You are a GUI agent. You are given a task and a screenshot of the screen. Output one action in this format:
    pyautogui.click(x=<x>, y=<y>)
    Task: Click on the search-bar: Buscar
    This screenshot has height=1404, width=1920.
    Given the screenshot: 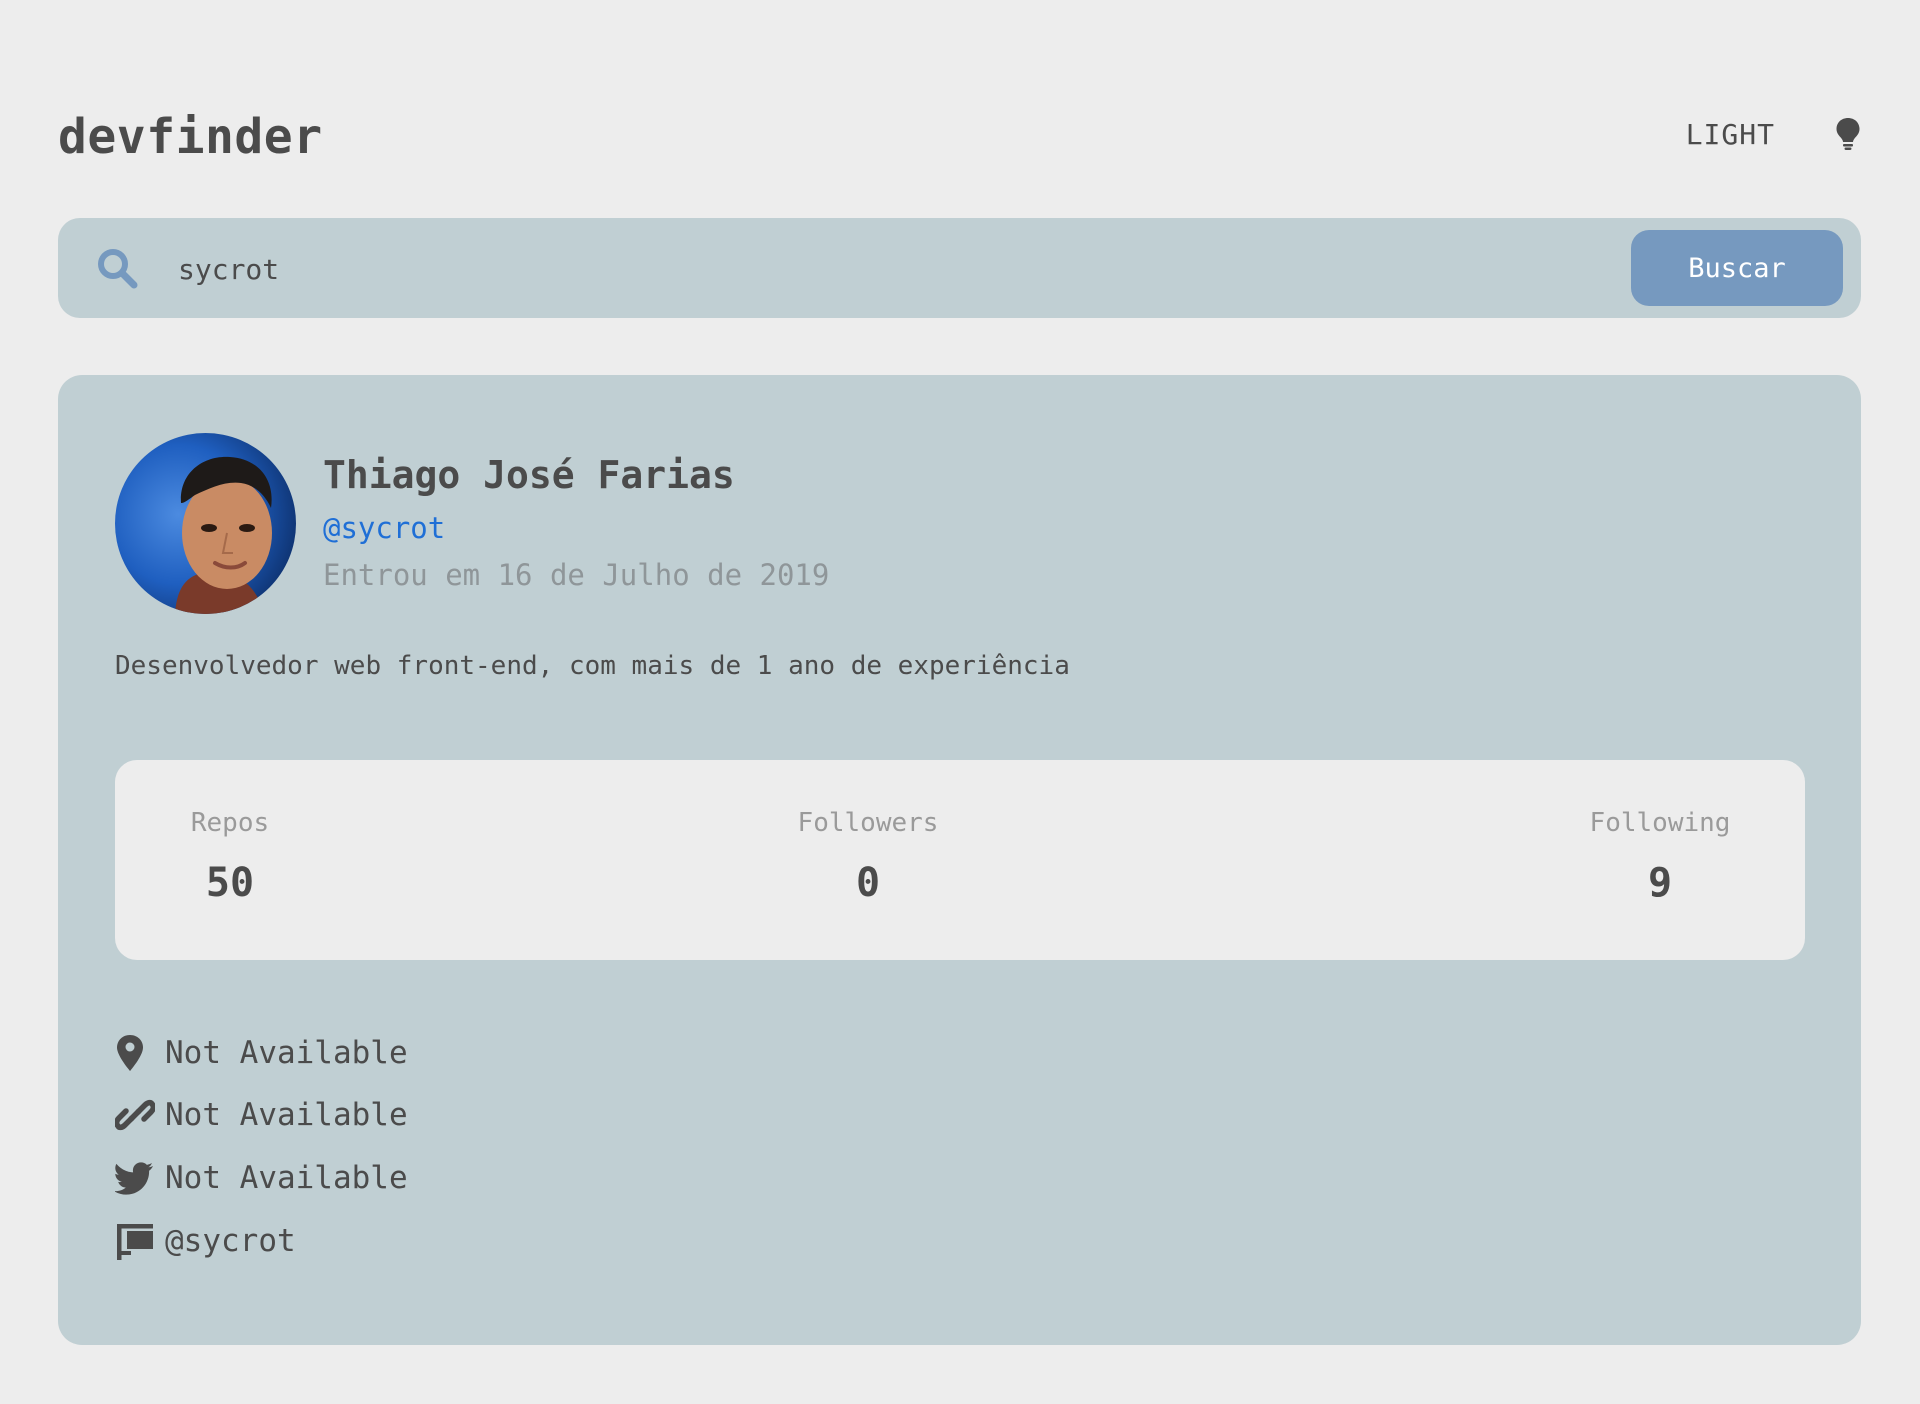 What is the action you would take?
    pyautogui.click(x=959, y=268)
    